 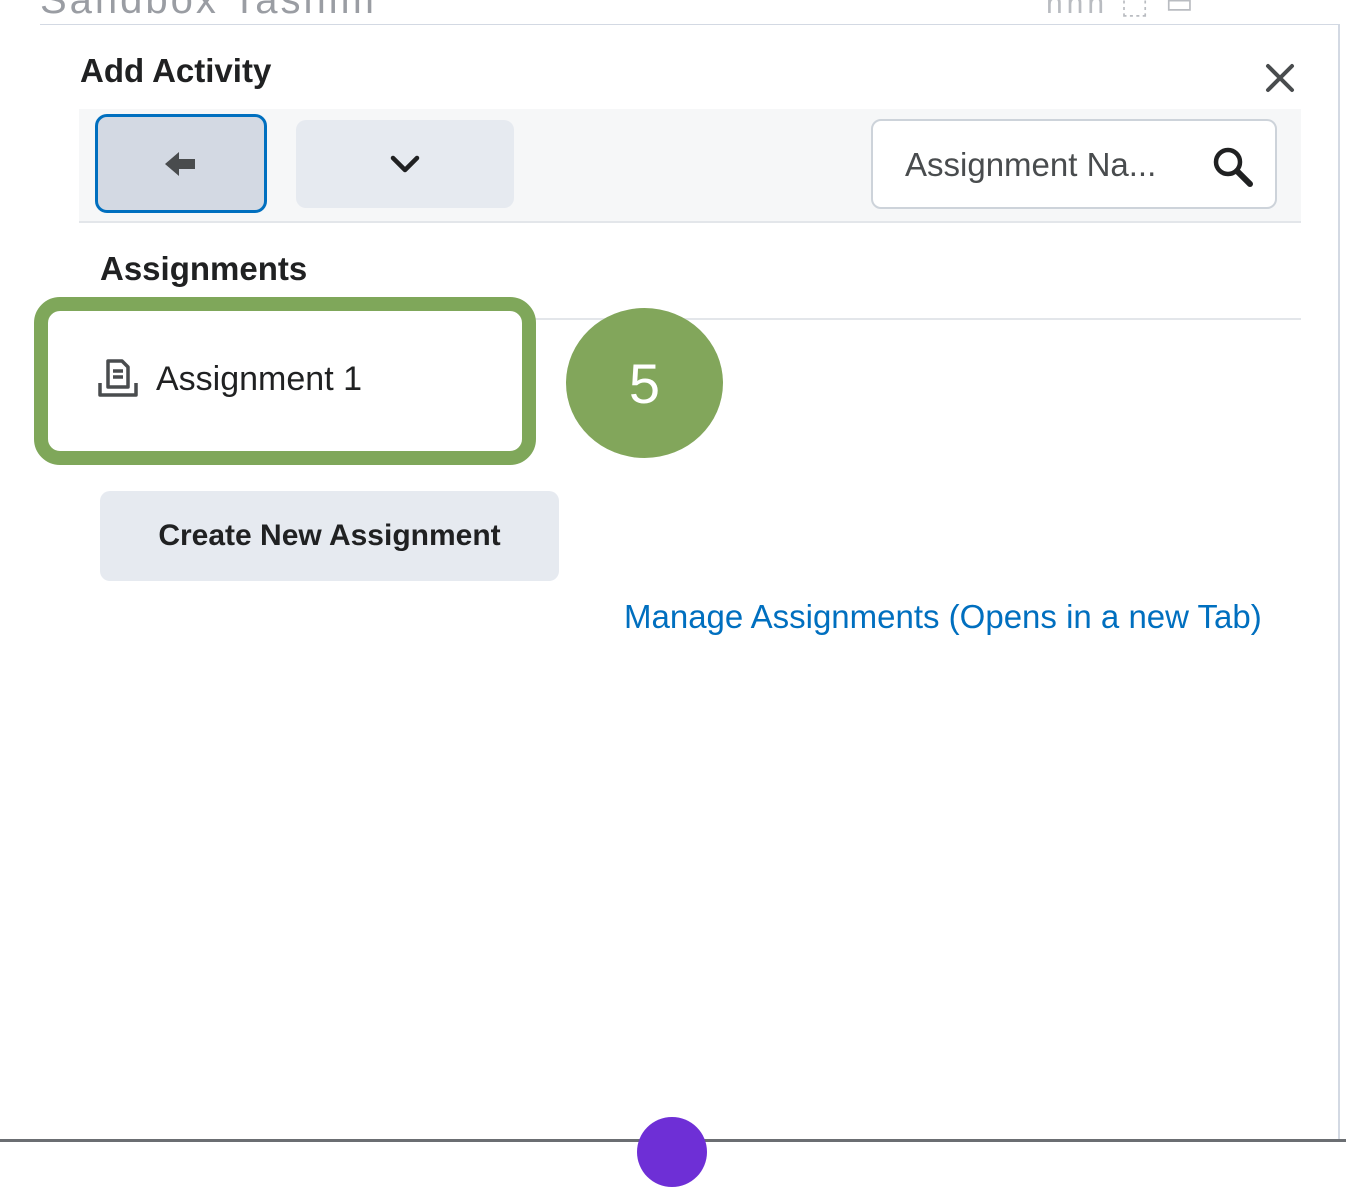 What do you see at coordinates (1055, 165) in the screenshot?
I see `search-input` at bounding box center [1055, 165].